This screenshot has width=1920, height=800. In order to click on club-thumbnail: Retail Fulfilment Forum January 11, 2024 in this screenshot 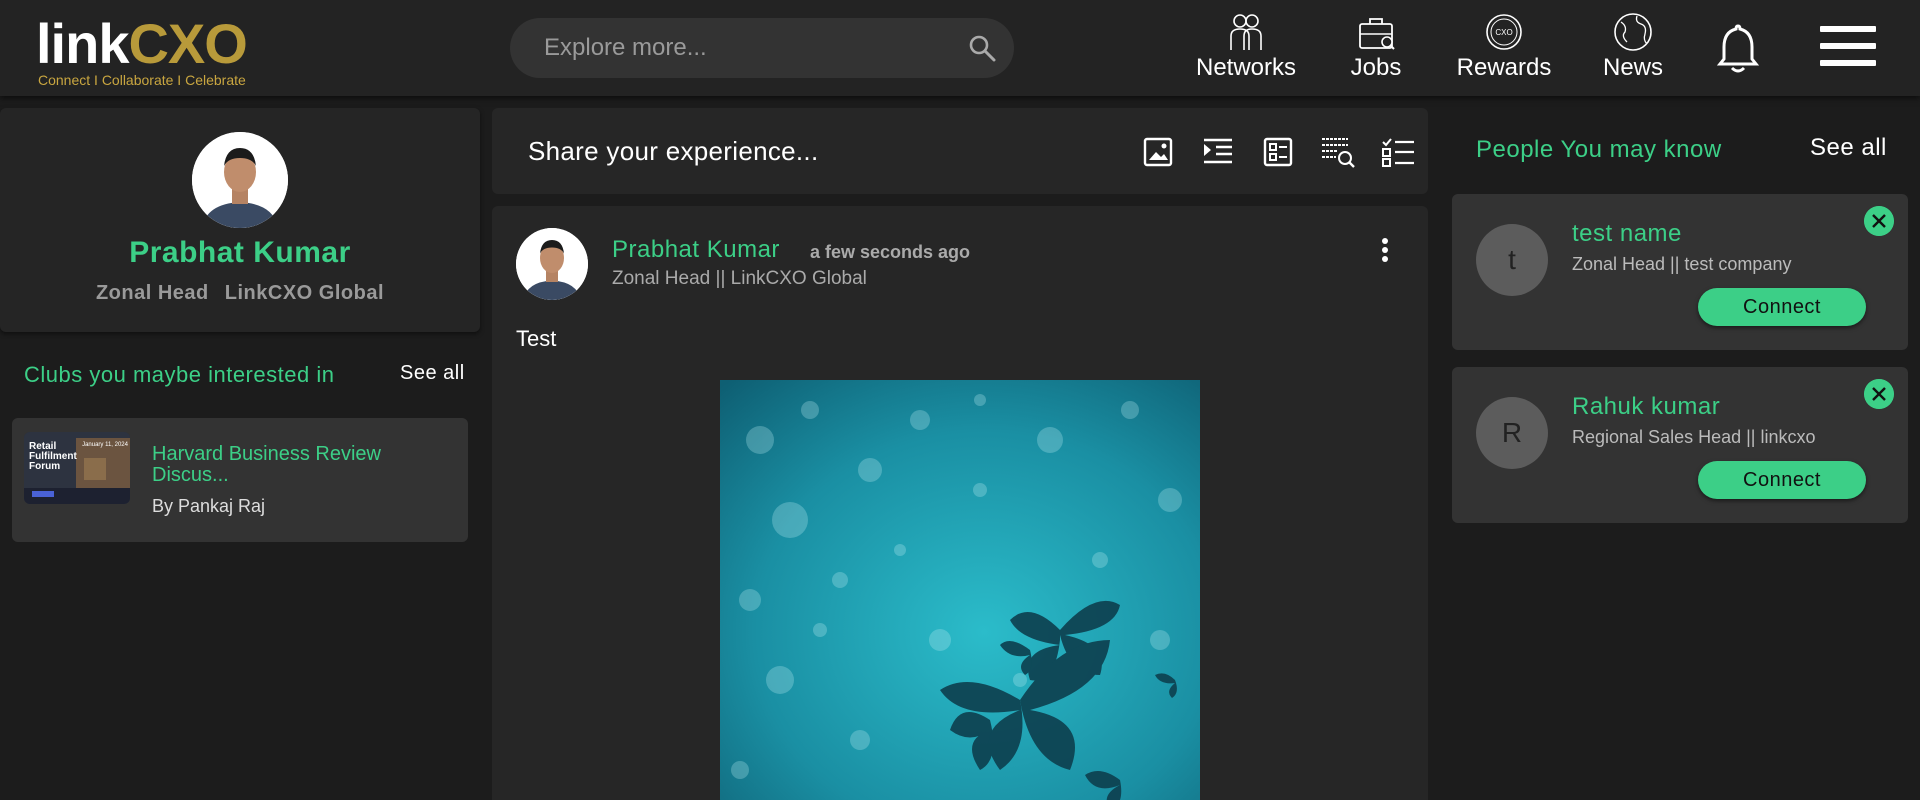, I will do `click(77, 468)`.